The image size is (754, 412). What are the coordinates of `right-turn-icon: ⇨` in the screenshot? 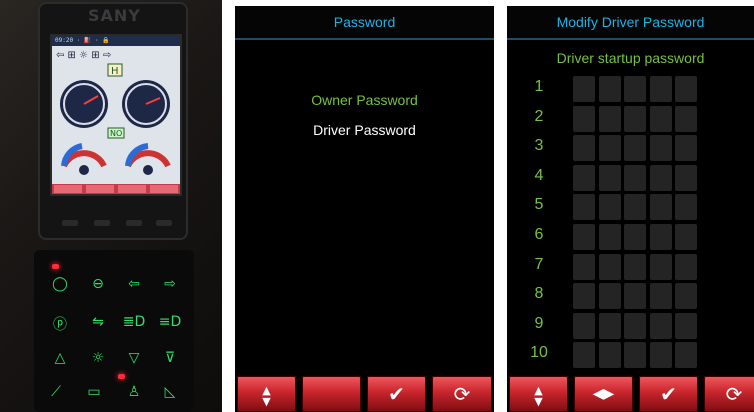 It's located at (170, 284).